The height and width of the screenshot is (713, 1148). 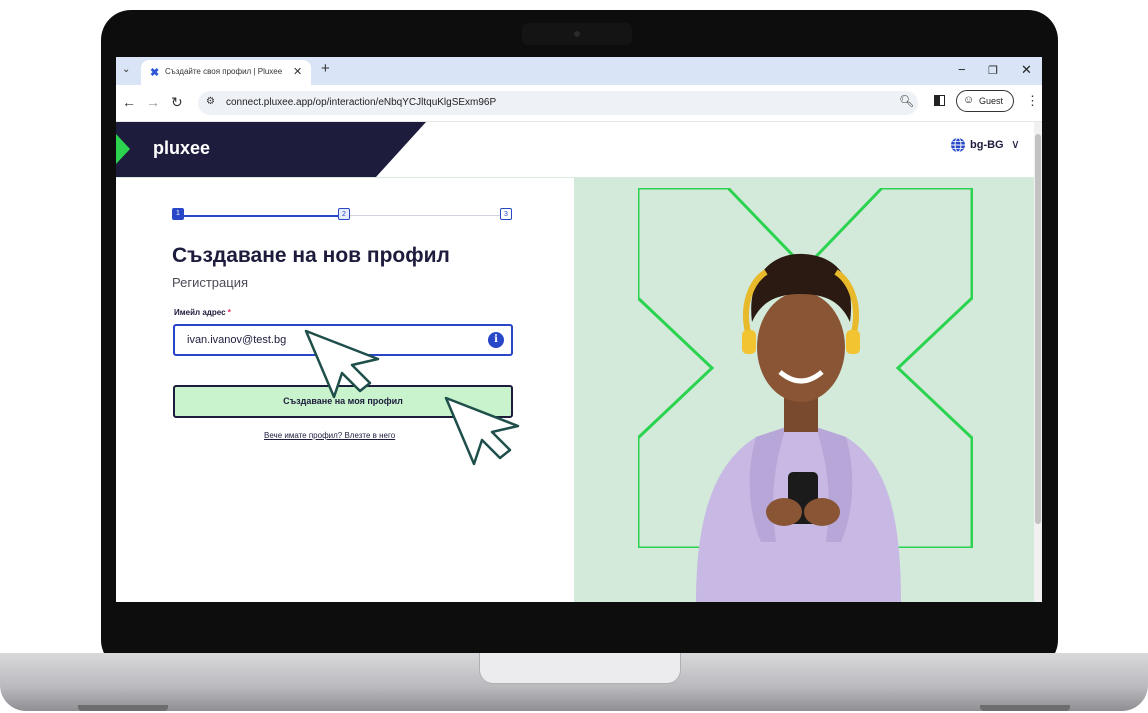 I want to click on info-icon: i, so click(x=496, y=340).